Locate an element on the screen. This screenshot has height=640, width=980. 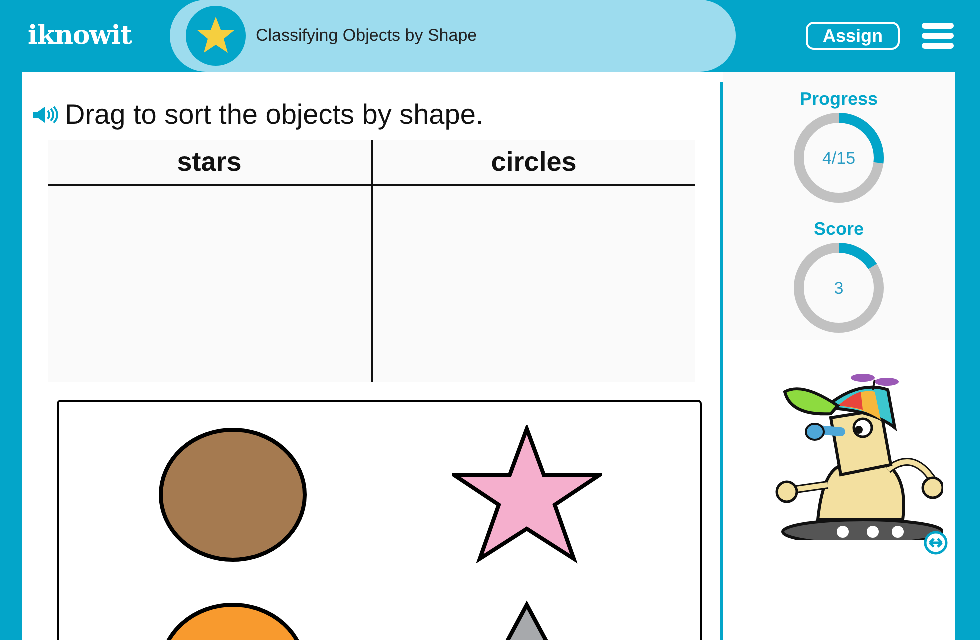
swap-icon is located at coordinates (936, 543).